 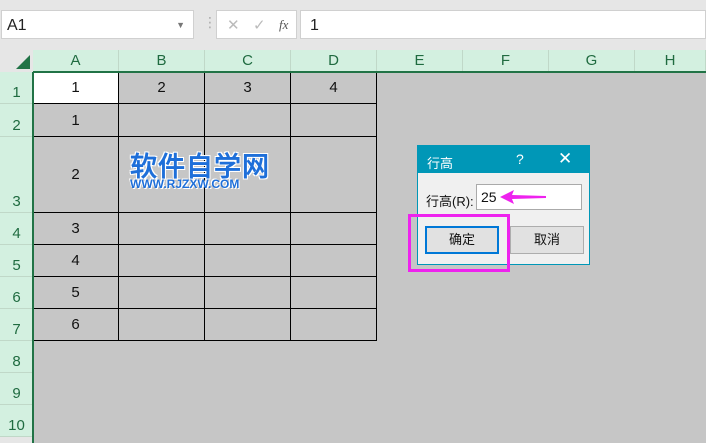 What do you see at coordinates (16, 293) in the screenshot?
I see `row-header-6: 6` at bounding box center [16, 293].